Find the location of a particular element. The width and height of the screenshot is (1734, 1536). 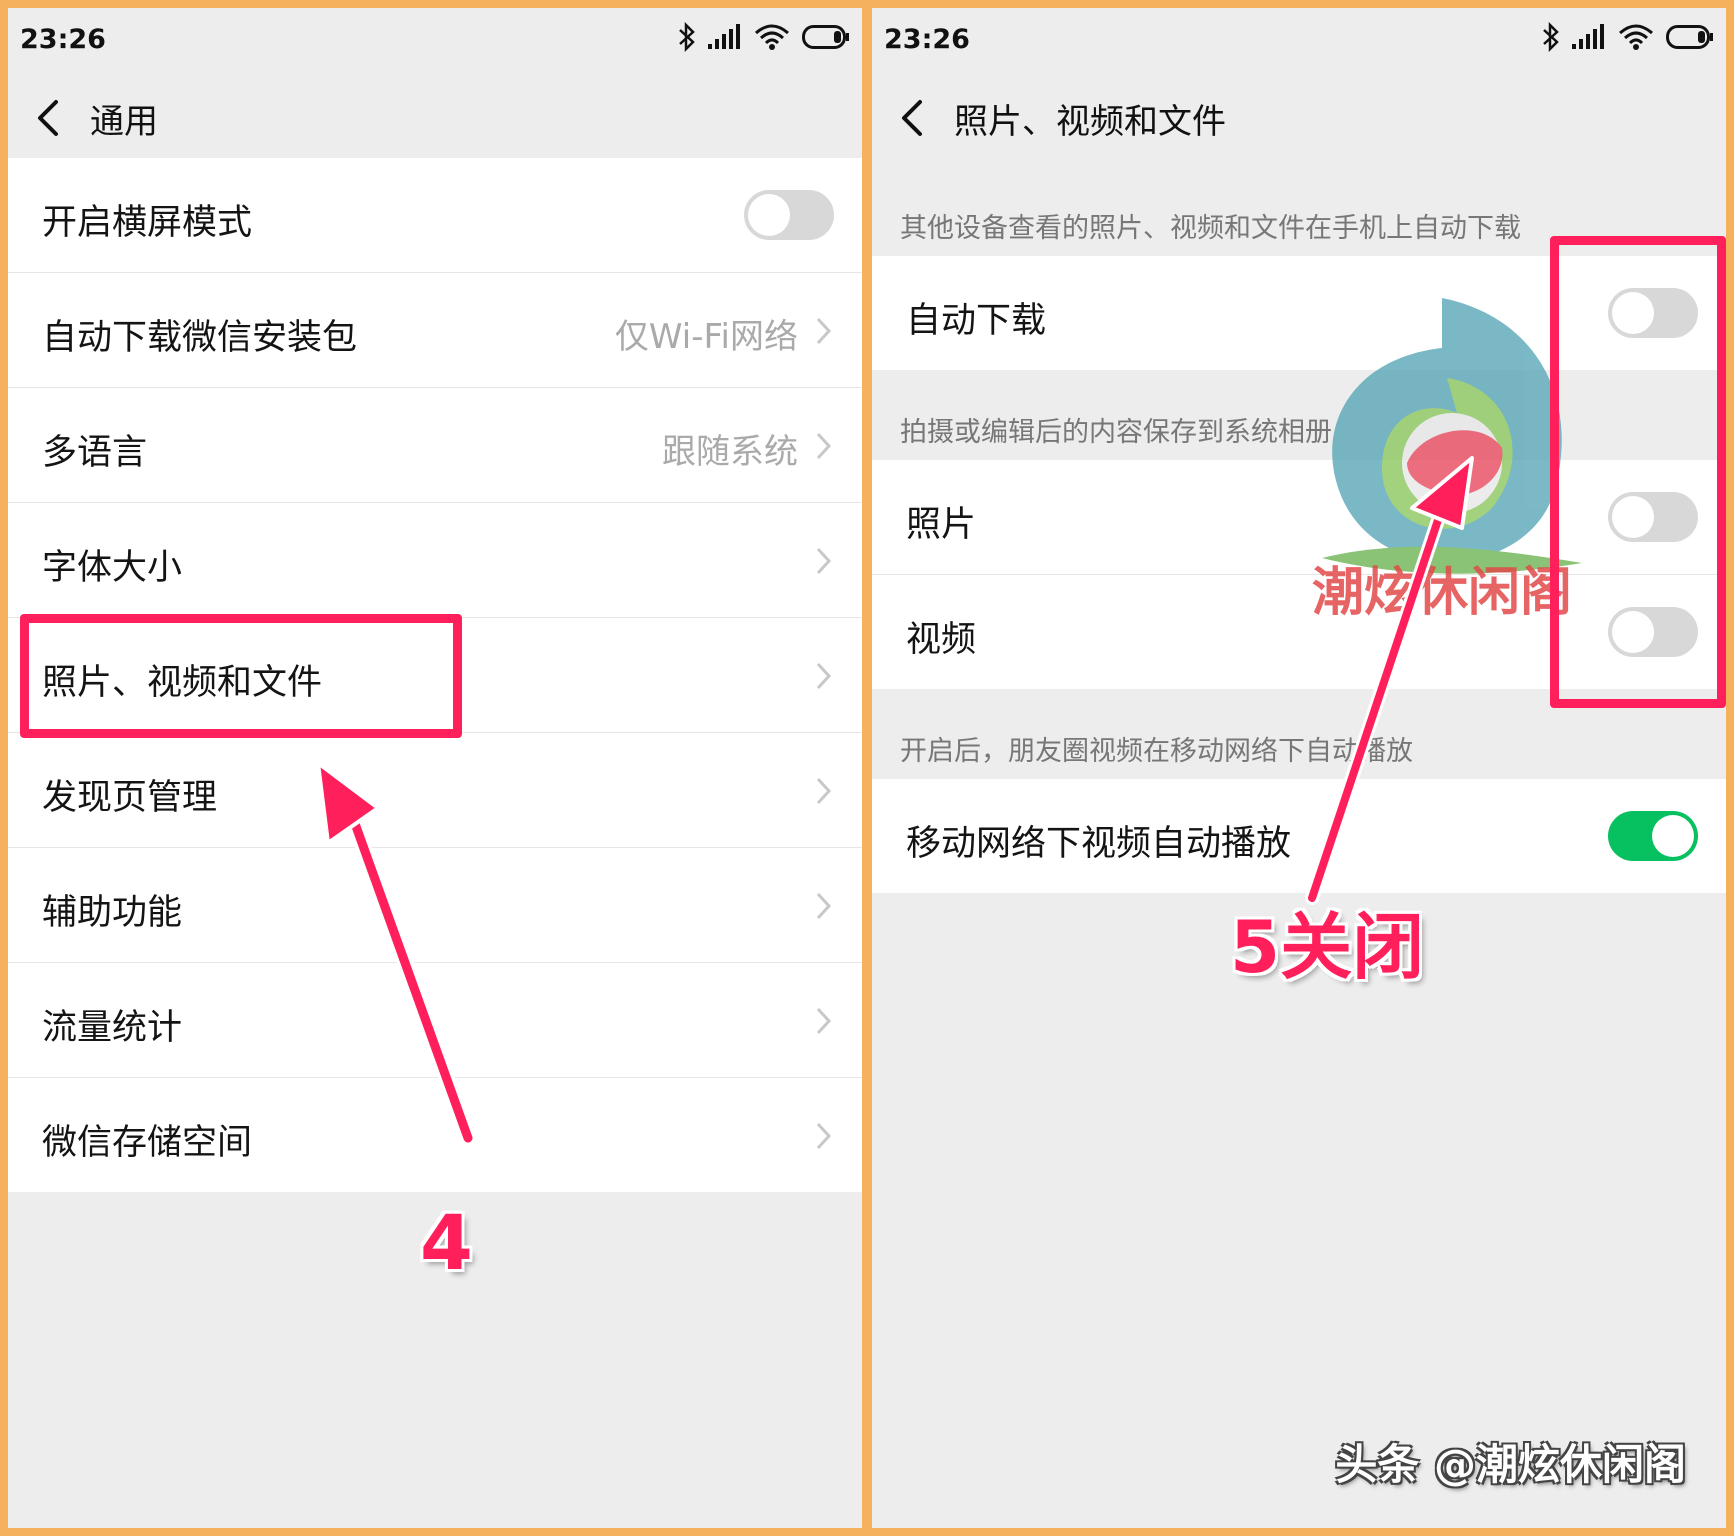

row-label: 照片 is located at coordinates (941, 525).